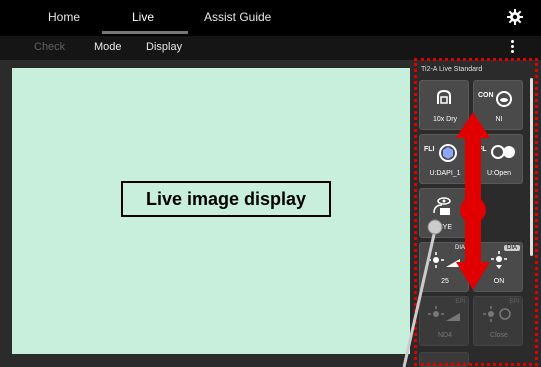 The width and height of the screenshot is (541, 367). I want to click on live-image-label: Live image display, so click(226, 199).